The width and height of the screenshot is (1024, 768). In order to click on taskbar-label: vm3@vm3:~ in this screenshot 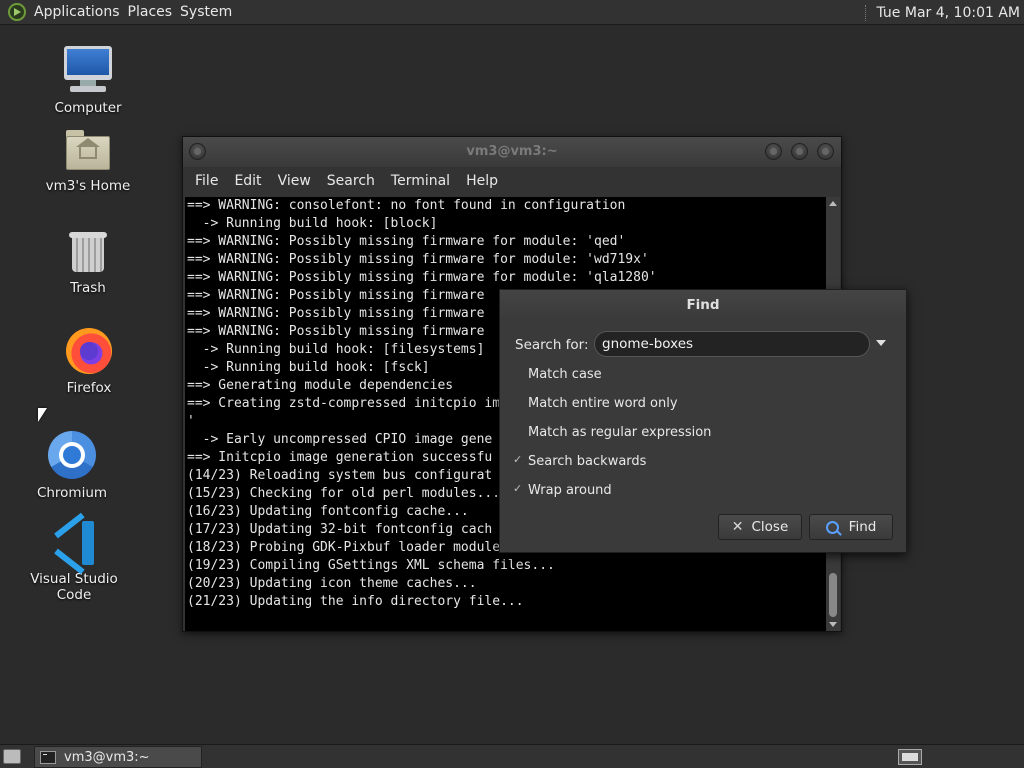, I will do `click(107, 757)`.